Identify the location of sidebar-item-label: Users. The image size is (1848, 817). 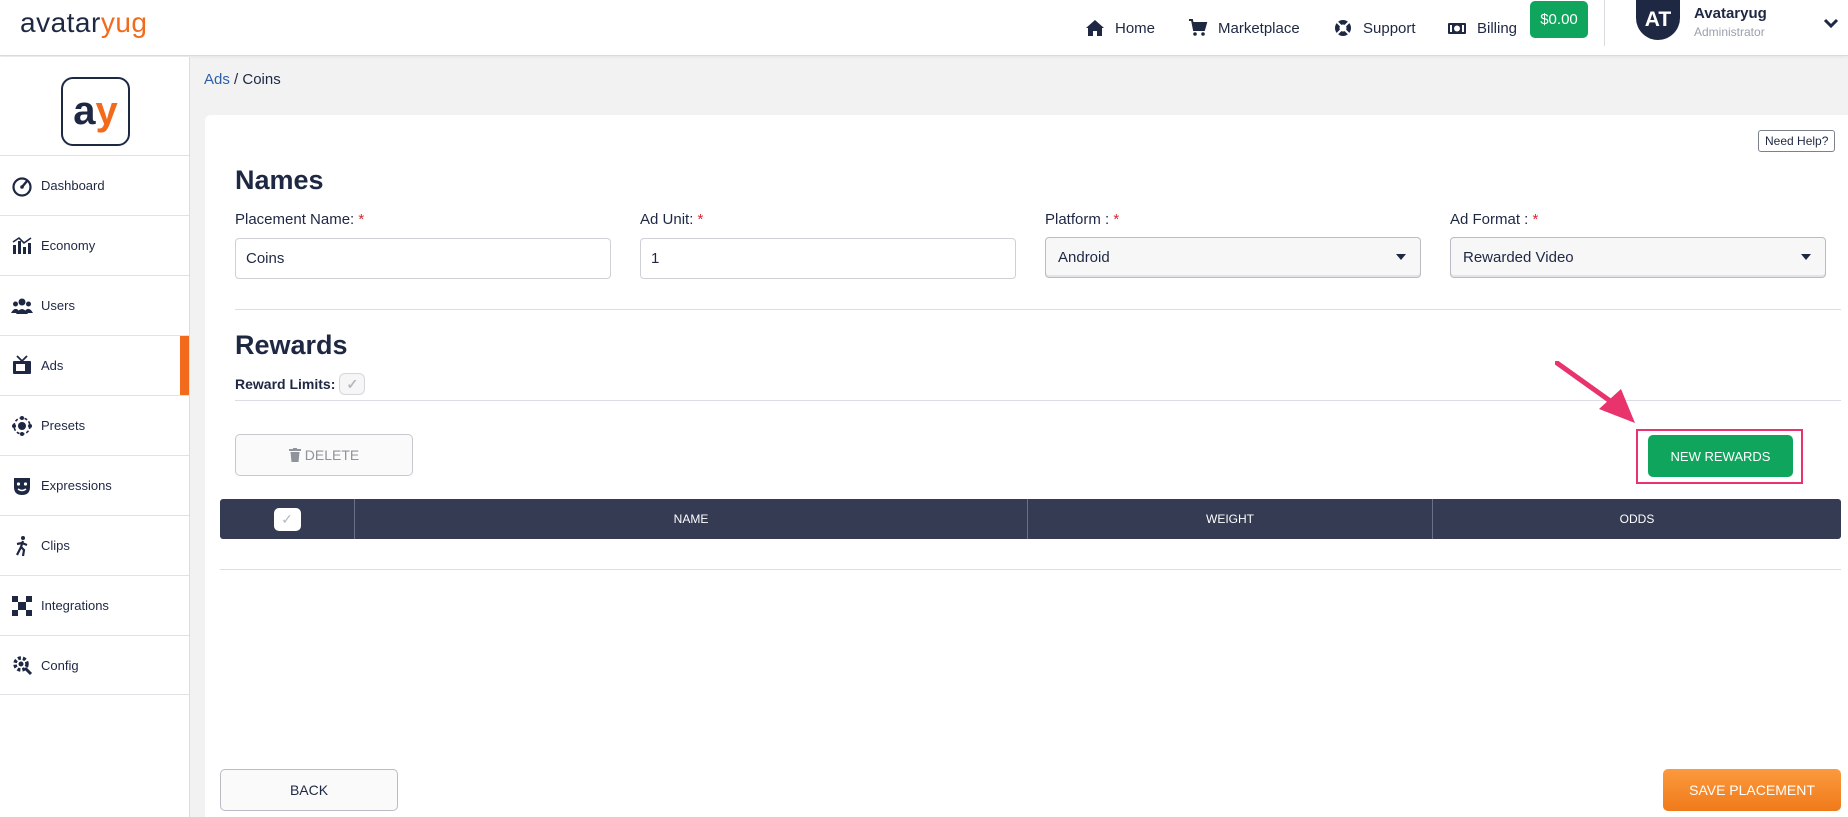
(58, 305).